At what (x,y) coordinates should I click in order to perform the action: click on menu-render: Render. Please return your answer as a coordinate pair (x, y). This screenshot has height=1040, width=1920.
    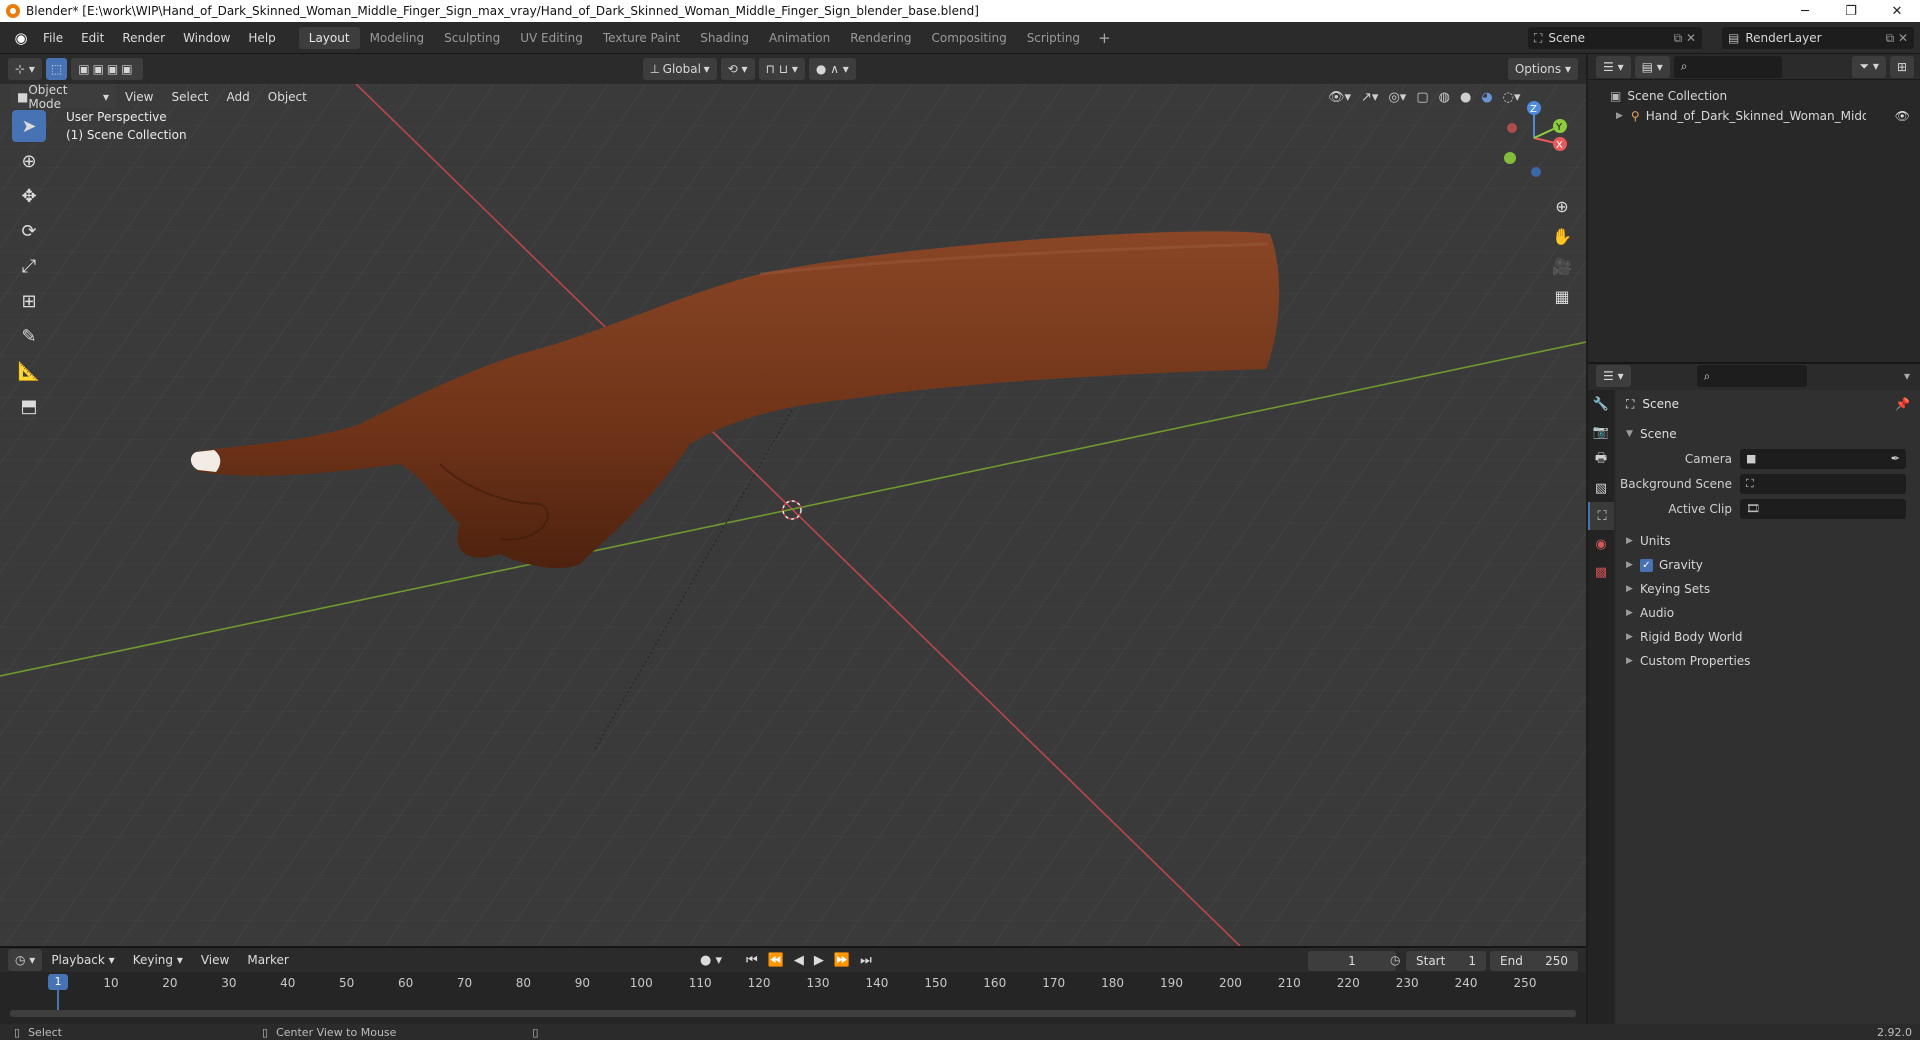
    Looking at the image, I should click on (143, 38).